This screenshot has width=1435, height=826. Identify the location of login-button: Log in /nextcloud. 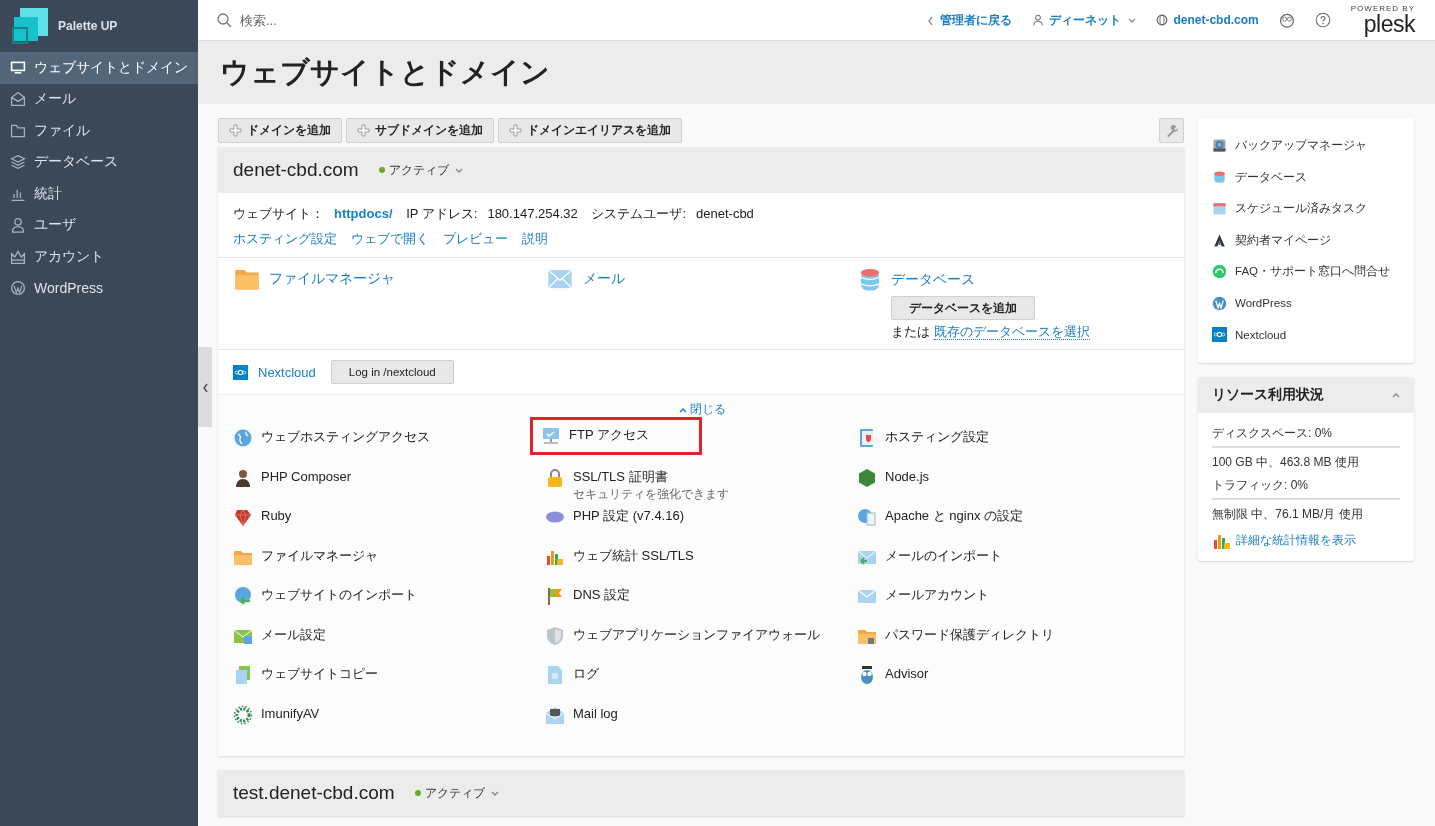
(392, 372).